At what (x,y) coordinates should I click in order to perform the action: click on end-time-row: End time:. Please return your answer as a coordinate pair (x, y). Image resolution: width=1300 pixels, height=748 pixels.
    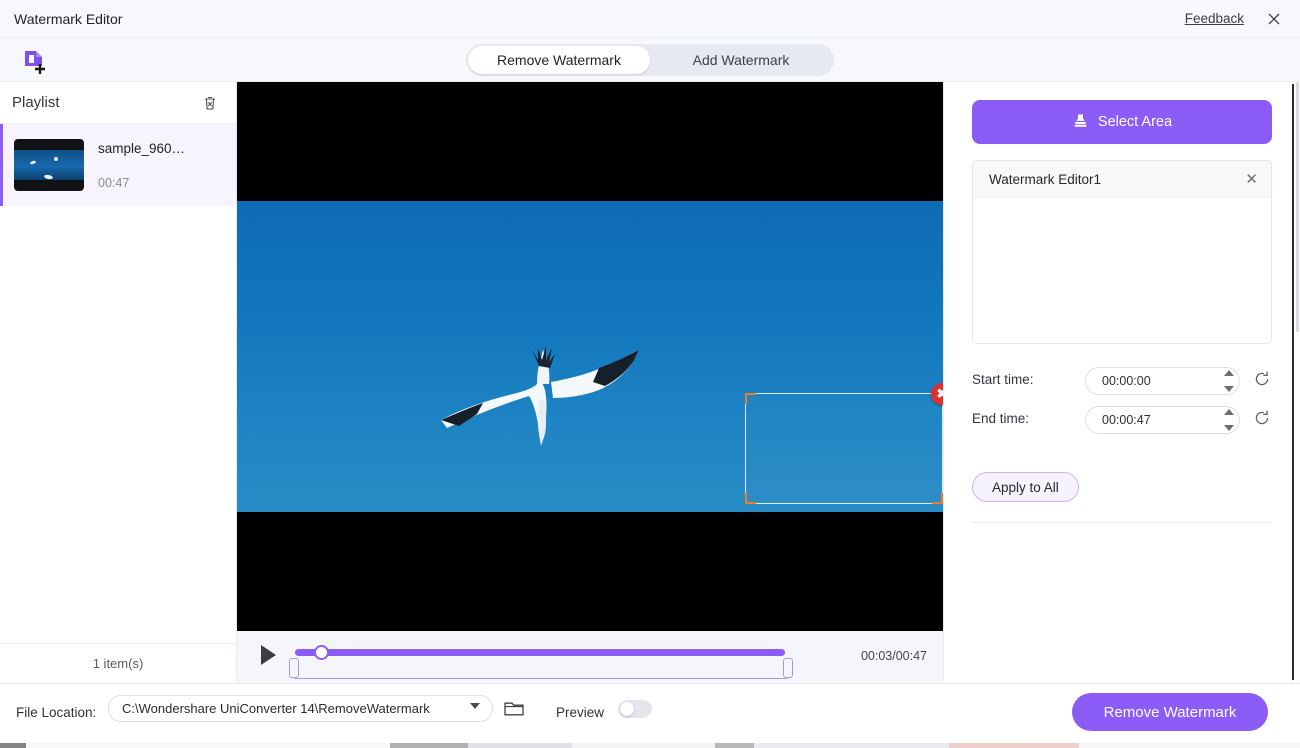
    Looking at the image, I should click on (1122, 420).